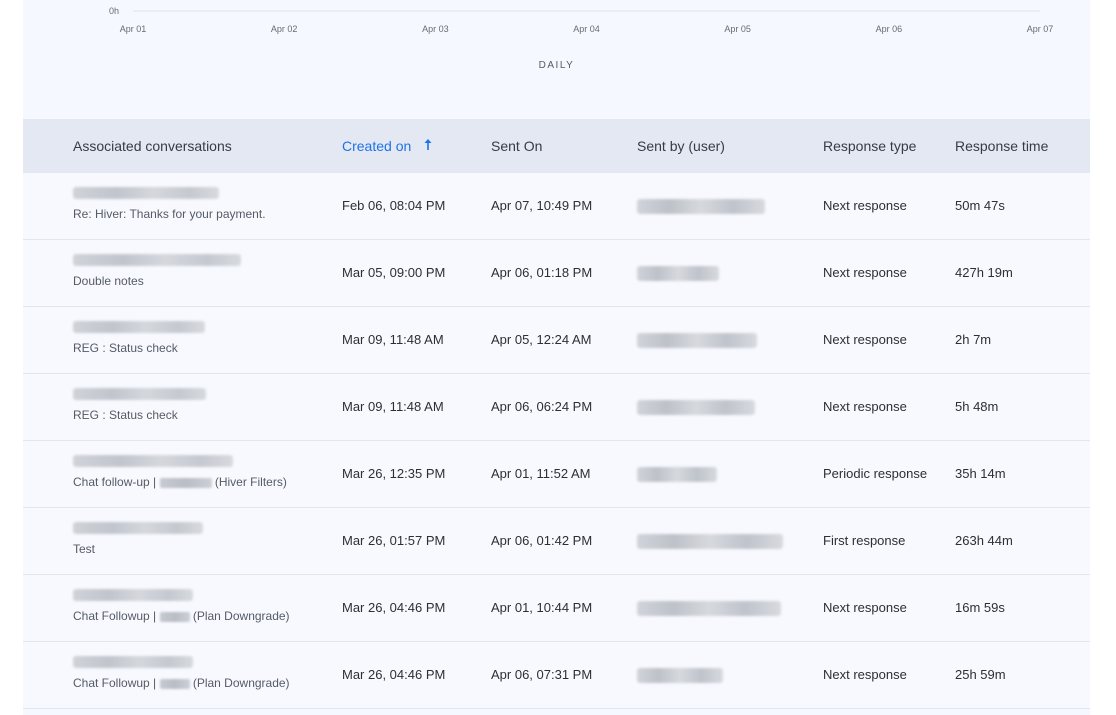  I want to click on response-time-cell: 50m 47s, so click(980, 205).